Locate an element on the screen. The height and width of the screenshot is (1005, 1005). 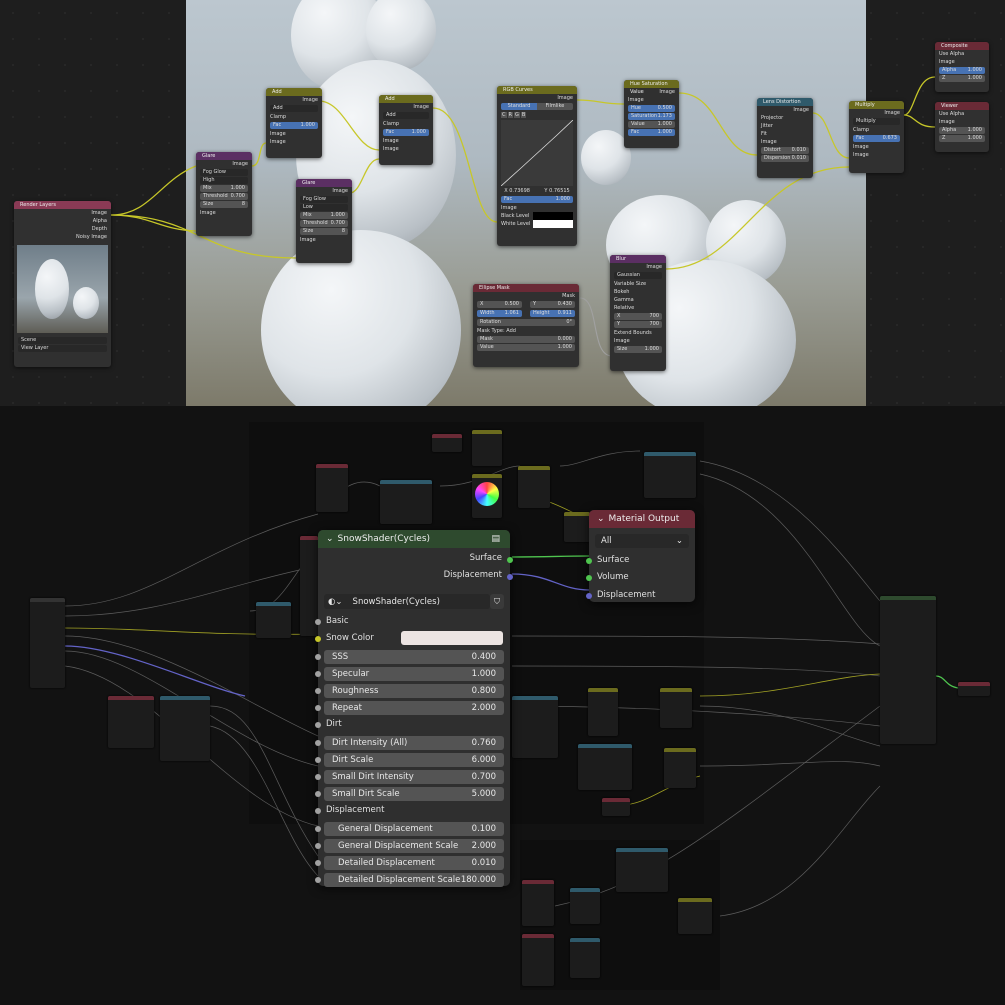
lens-distortion-title: Lens Distortion is located at coordinates (785, 102).